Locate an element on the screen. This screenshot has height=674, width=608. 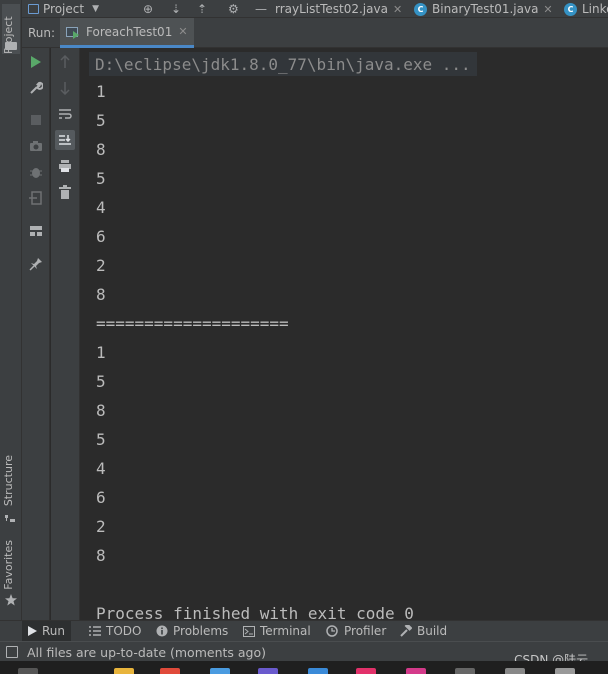
stop-button is located at coordinates (36, 120).